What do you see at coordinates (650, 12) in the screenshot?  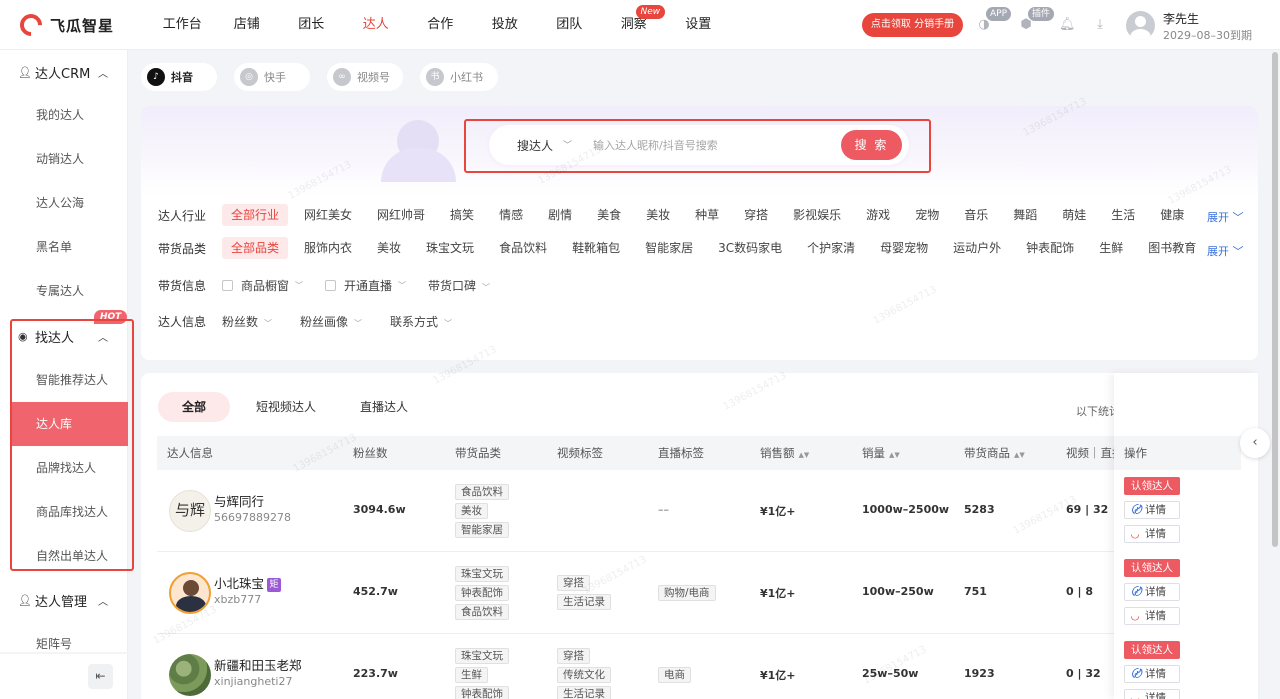 I see `new-badge: New` at bounding box center [650, 12].